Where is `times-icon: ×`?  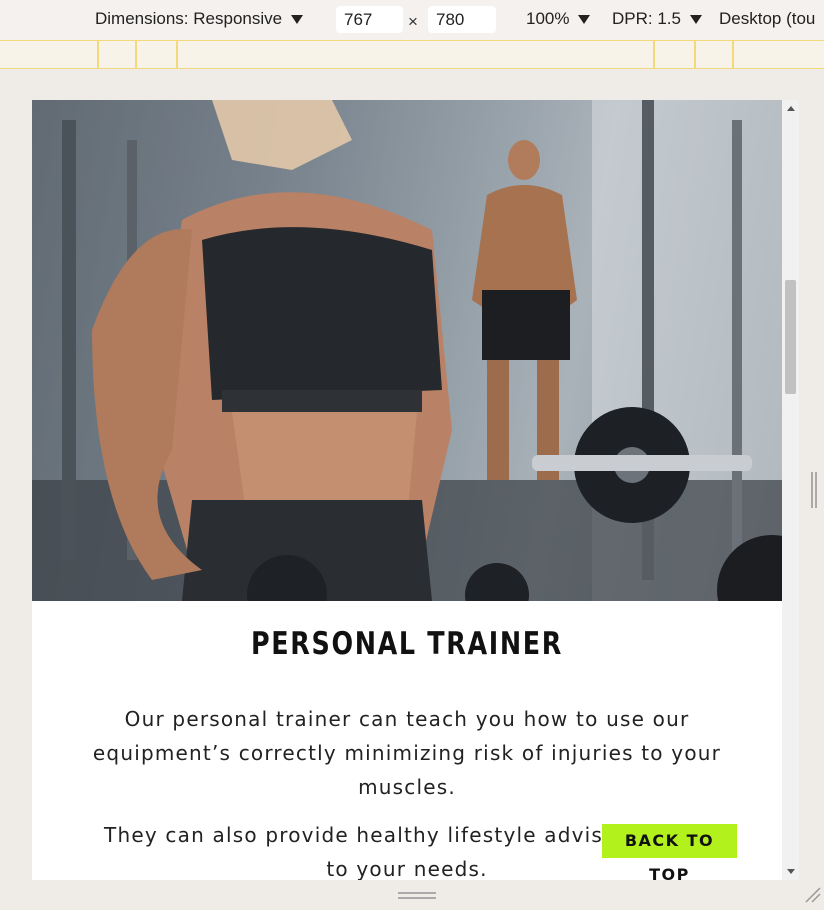
times-icon: × is located at coordinates (413, 21).